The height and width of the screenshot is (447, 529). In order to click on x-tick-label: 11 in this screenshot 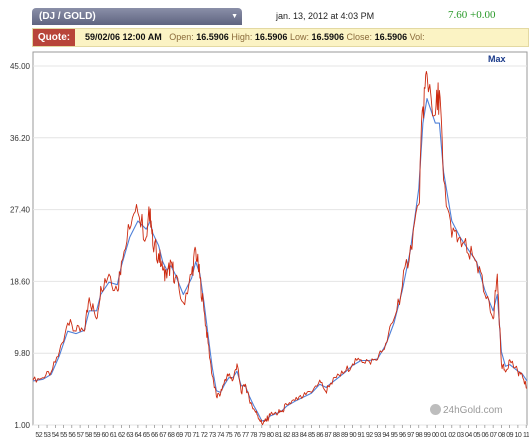, I will do `click(526, 435)`.